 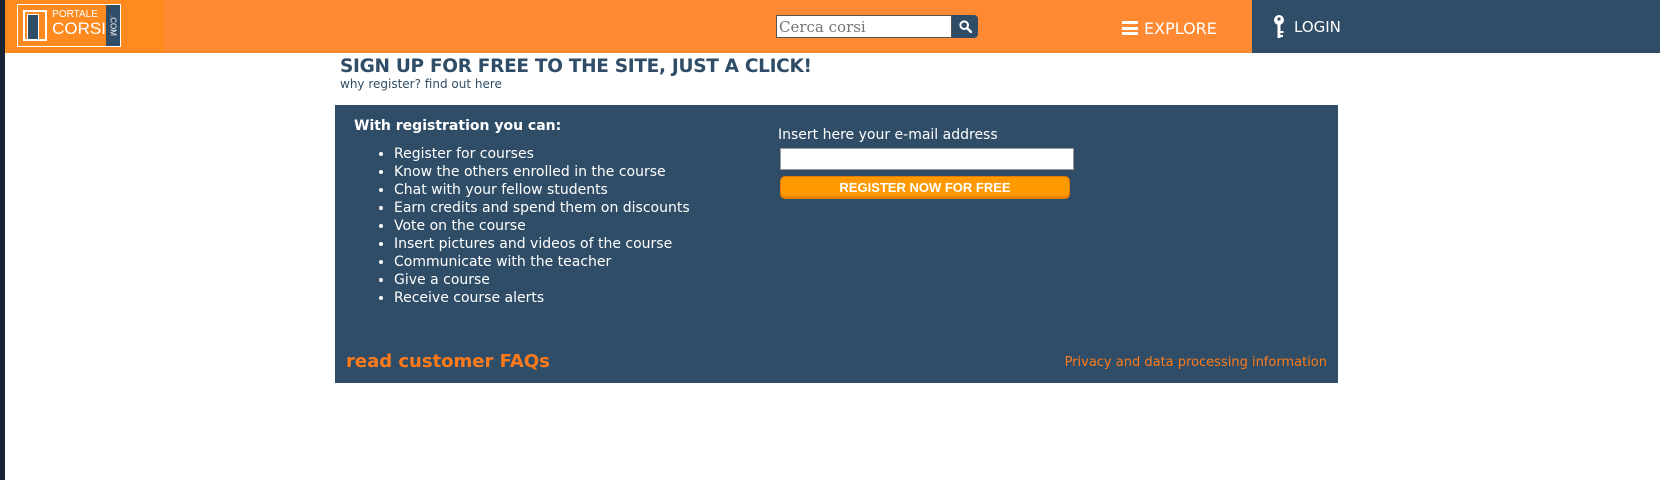 What do you see at coordinates (927, 159) in the screenshot?
I see `email-field` at bounding box center [927, 159].